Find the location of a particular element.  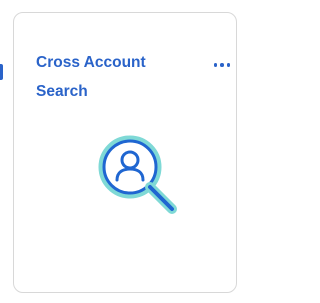

user-search-icon is located at coordinates (137, 174).